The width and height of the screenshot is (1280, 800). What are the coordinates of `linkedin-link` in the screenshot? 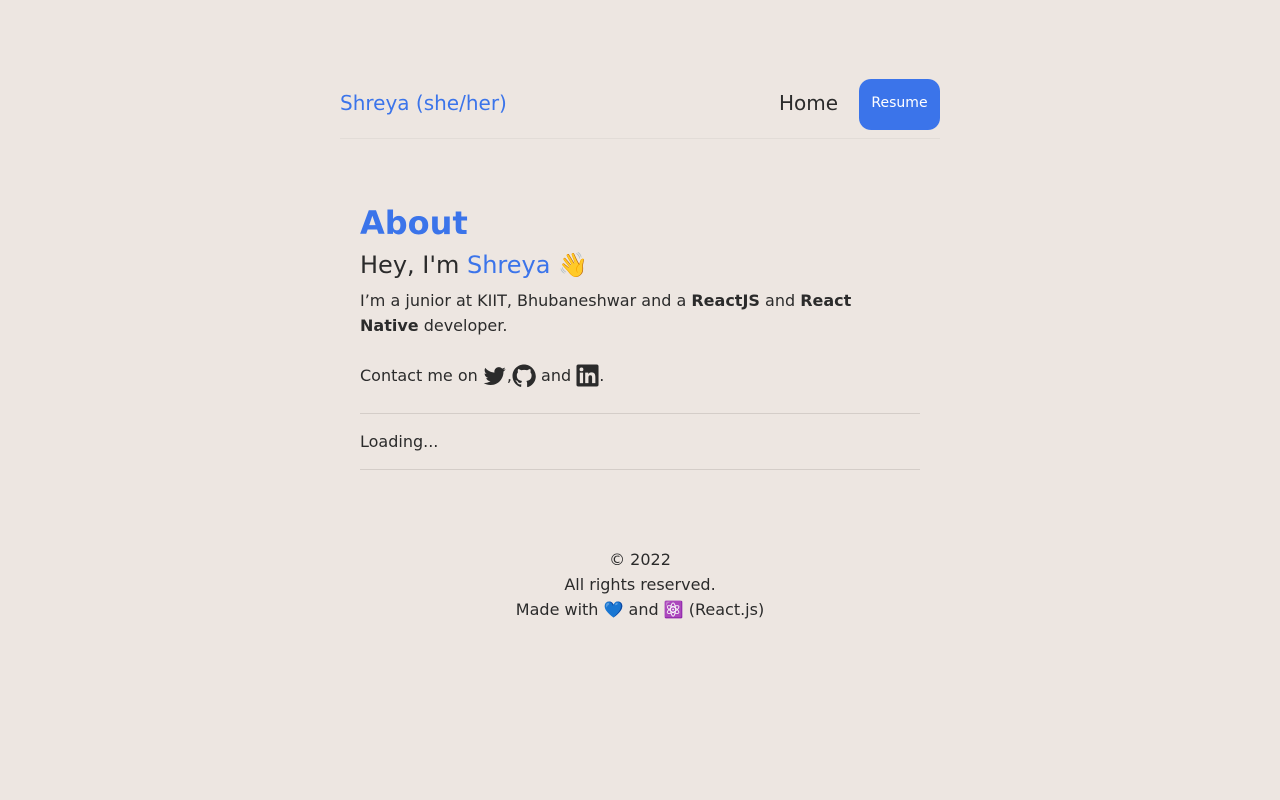 It's located at (587, 375).